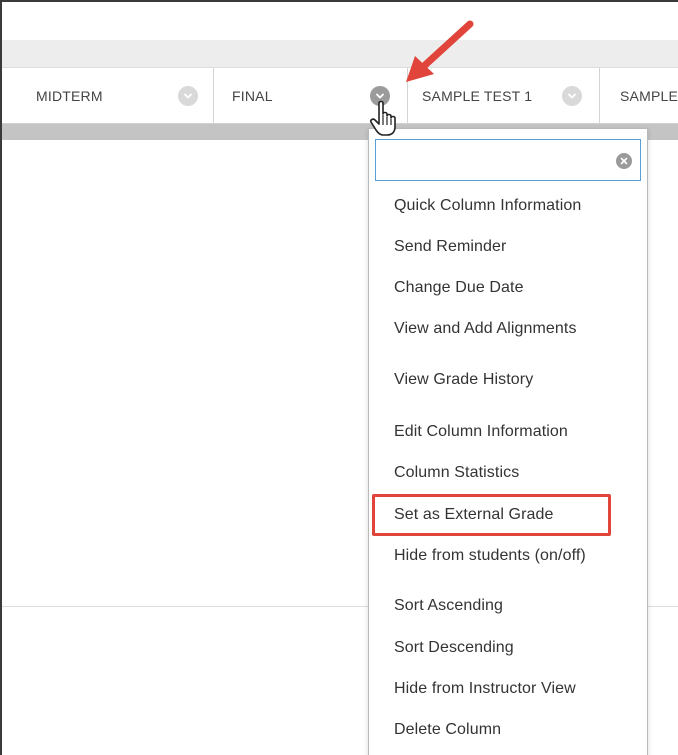 This screenshot has height=755, width=678. Describe the element at coordinates (508, 160) in the screenshot. I see `menu-search-input` at that location.